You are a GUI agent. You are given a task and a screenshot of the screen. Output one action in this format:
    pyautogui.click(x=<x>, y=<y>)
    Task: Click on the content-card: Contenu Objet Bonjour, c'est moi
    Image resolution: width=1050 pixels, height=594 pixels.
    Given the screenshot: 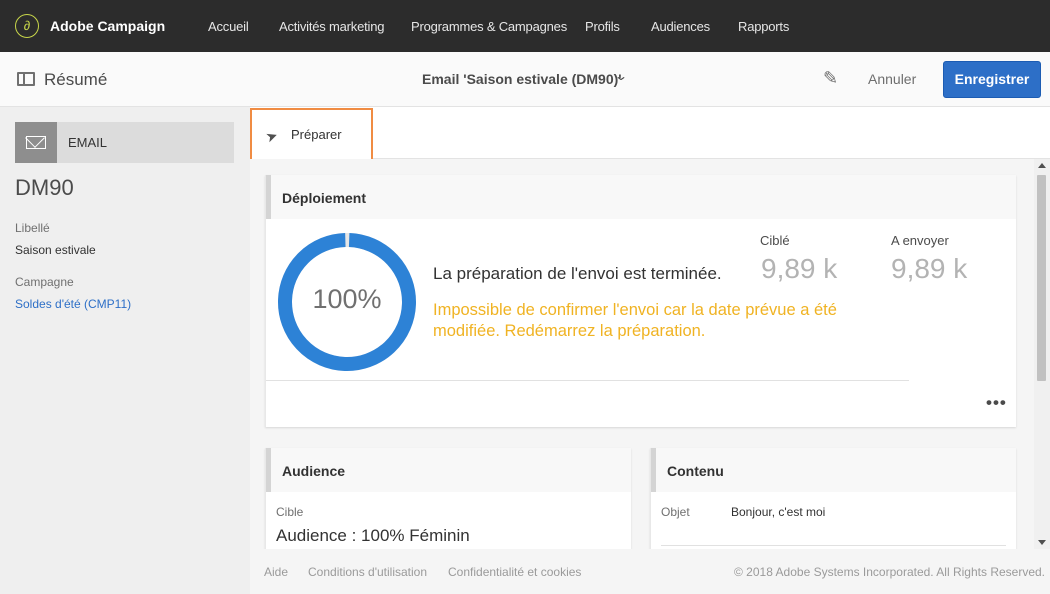 What is the action you would take?
    pyautogui.click(x=833, y=498)
    